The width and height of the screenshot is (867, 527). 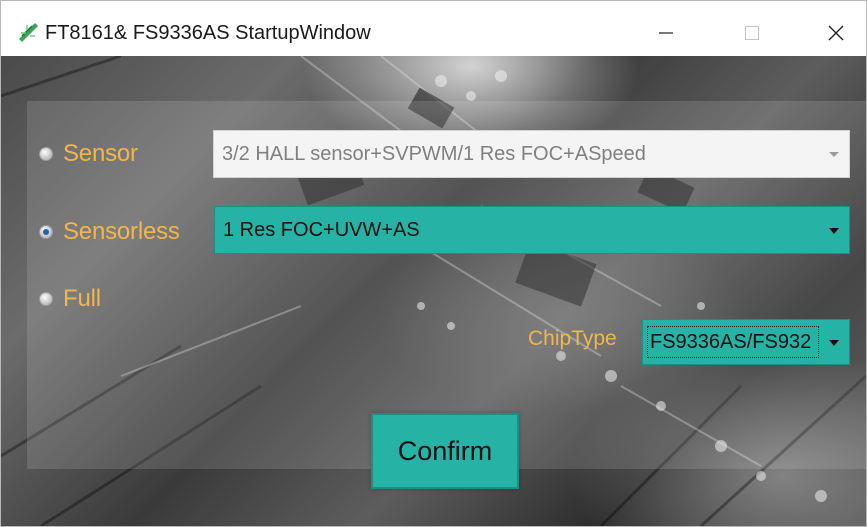 I want to click on sensor-algorithm-value: 3/2 HALL sensor+SVPWM/1 Res FOC+ASpeed, so click(x=434, y=153).